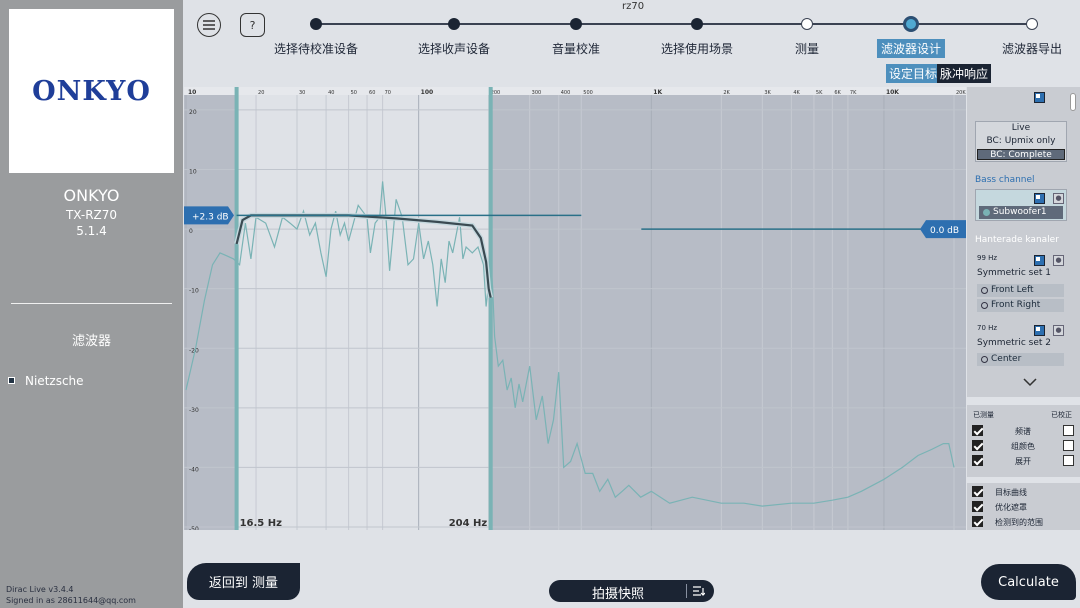 This screenshot has height=608, width=1080. What do you see at coordinates (618, 594) in the screenshot?
I see `snapshot-label: 拍摄快照` at bounding box center [618, 594].